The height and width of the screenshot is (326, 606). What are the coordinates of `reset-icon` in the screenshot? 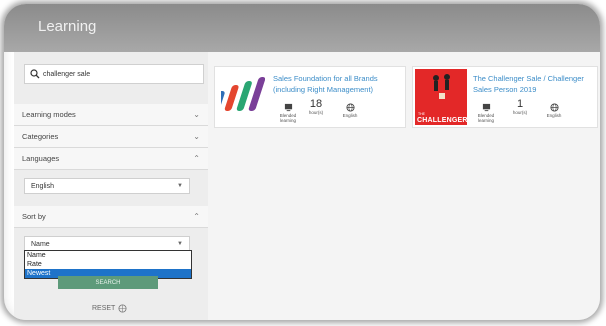 It's located at (122, 308).